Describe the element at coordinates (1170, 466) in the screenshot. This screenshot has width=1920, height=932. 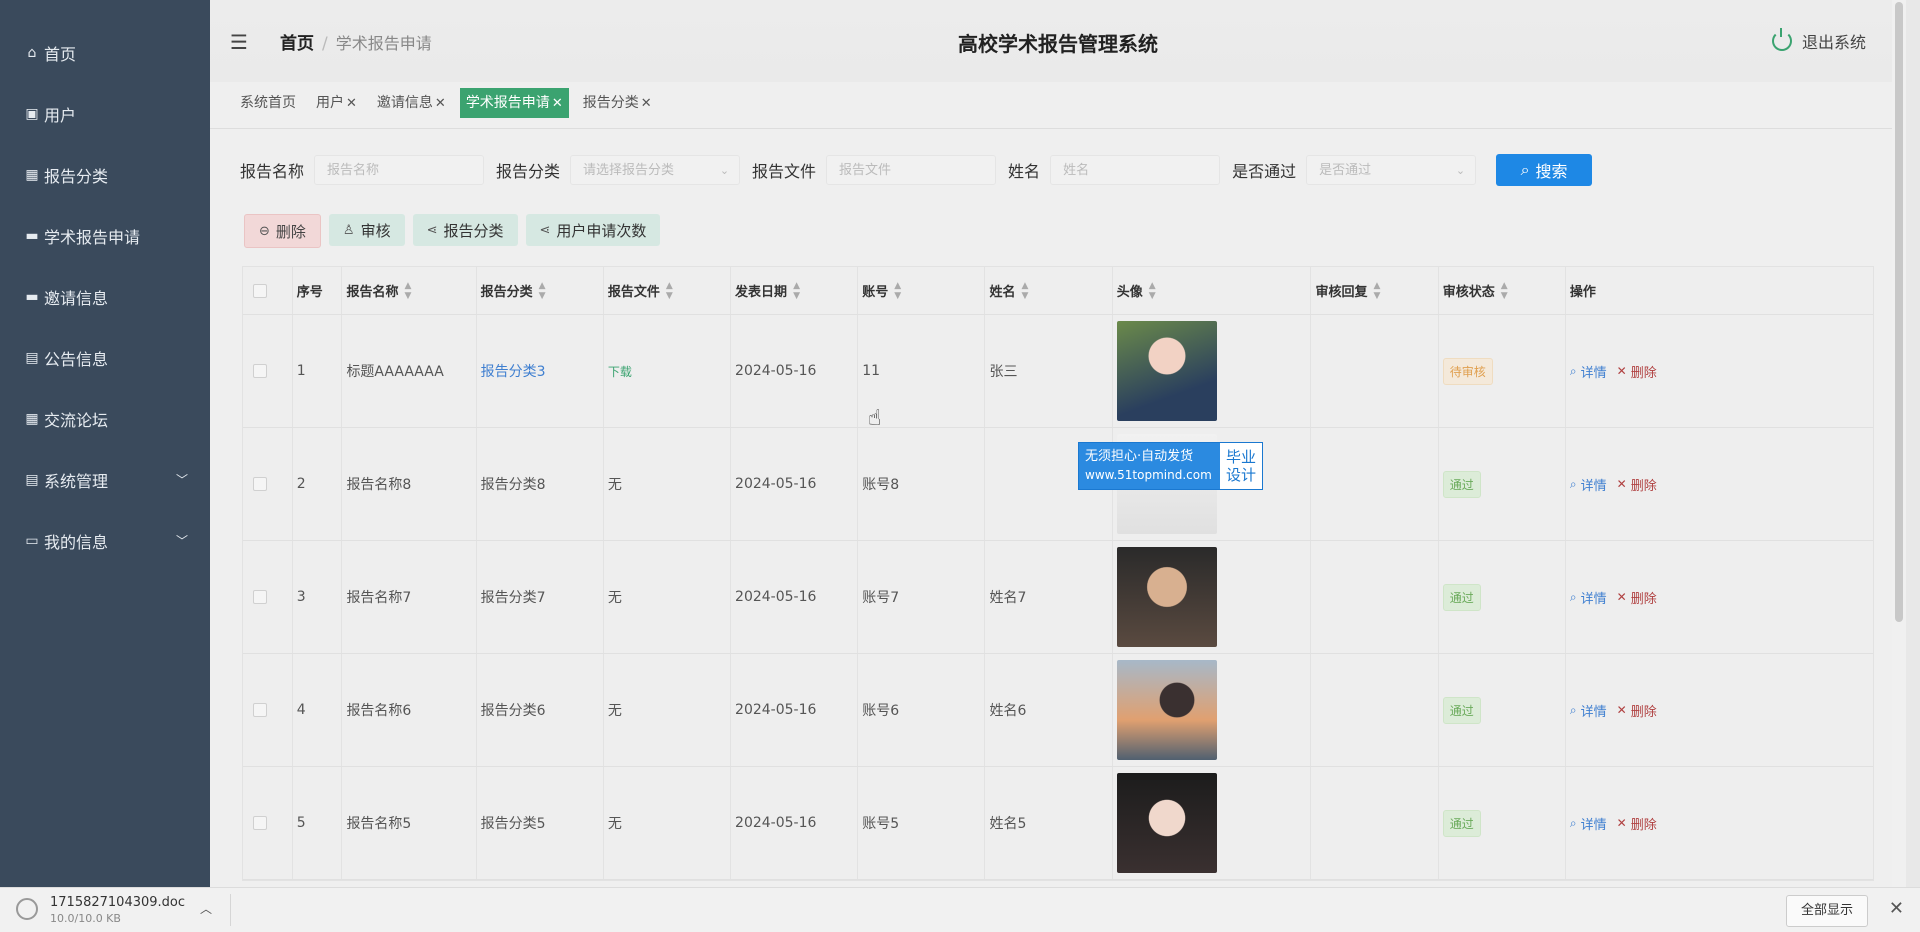
I see `watermark-banner: 无须担心·自动发货 www.51topmind.com 毕业 设计` at that location.